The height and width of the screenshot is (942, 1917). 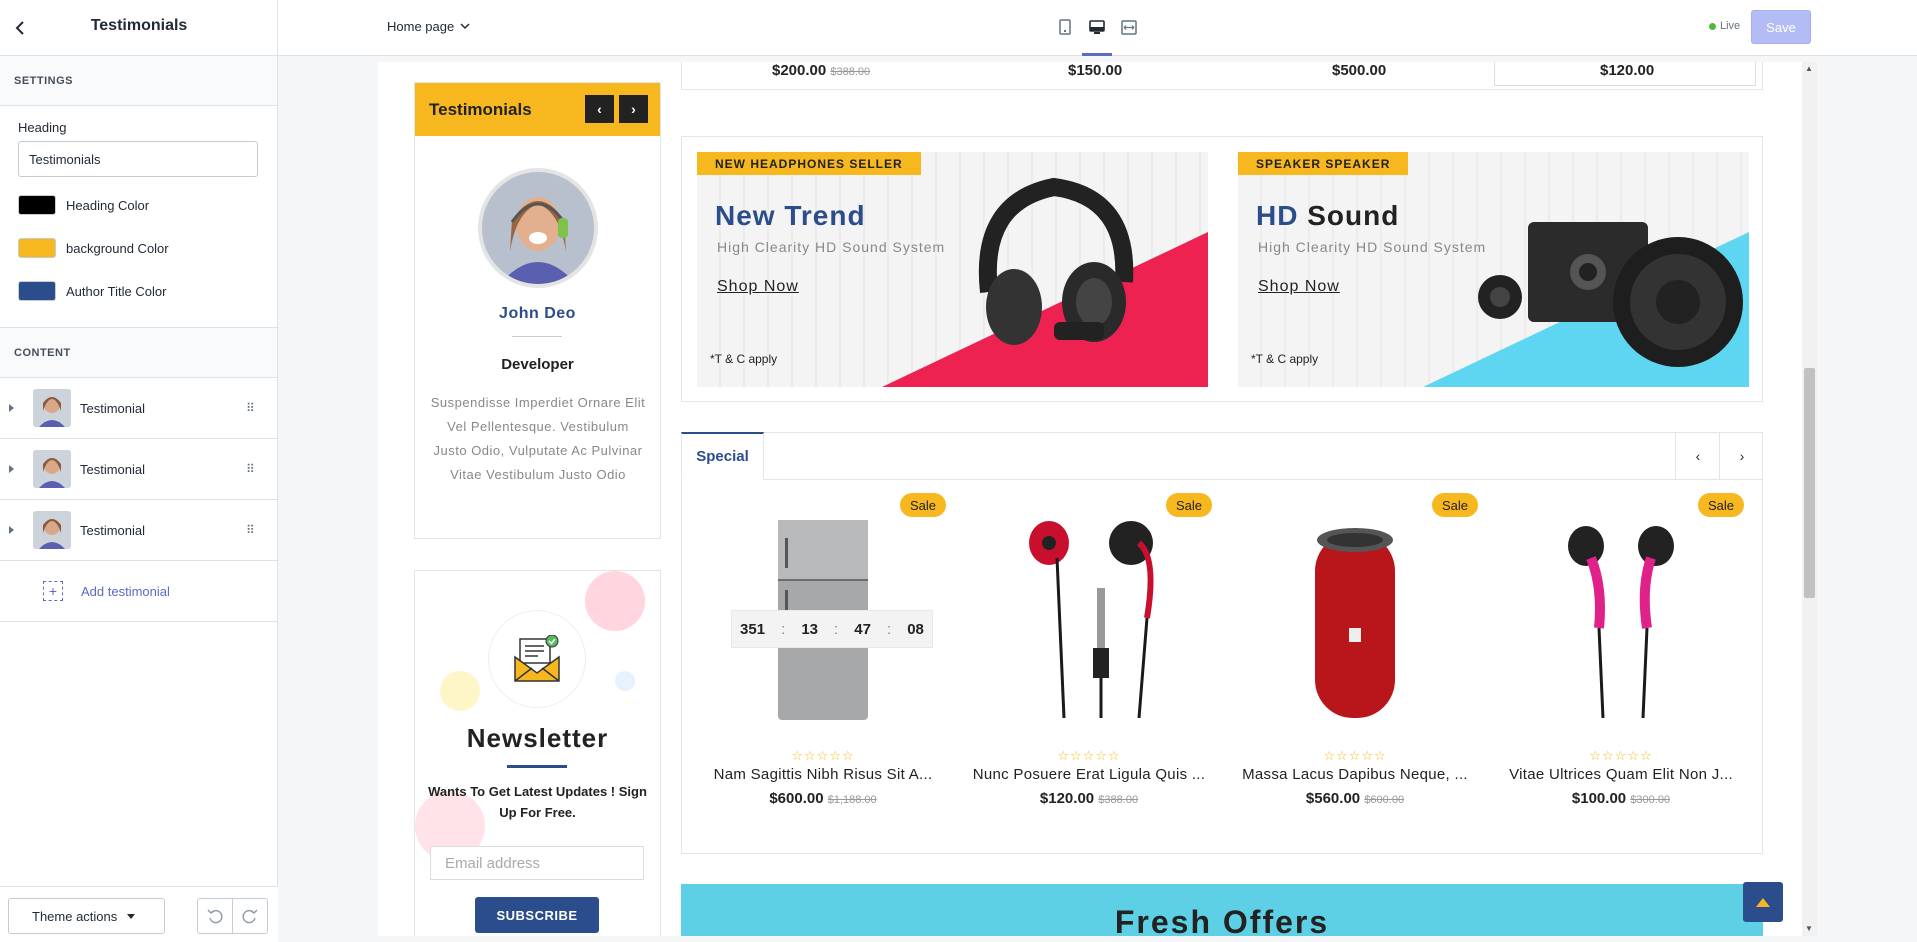 I want to click on author-title-color-swatch, so click(x=37, y=291).